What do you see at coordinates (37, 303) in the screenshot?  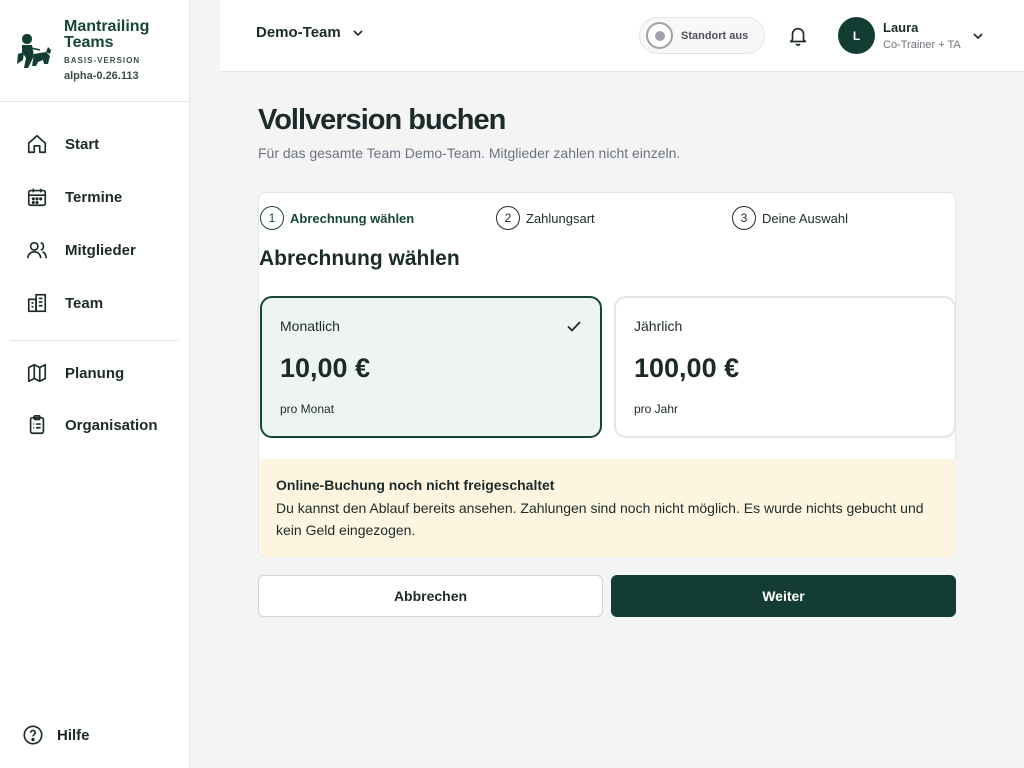 I see `building-icon` at bounding box center [37, 303].